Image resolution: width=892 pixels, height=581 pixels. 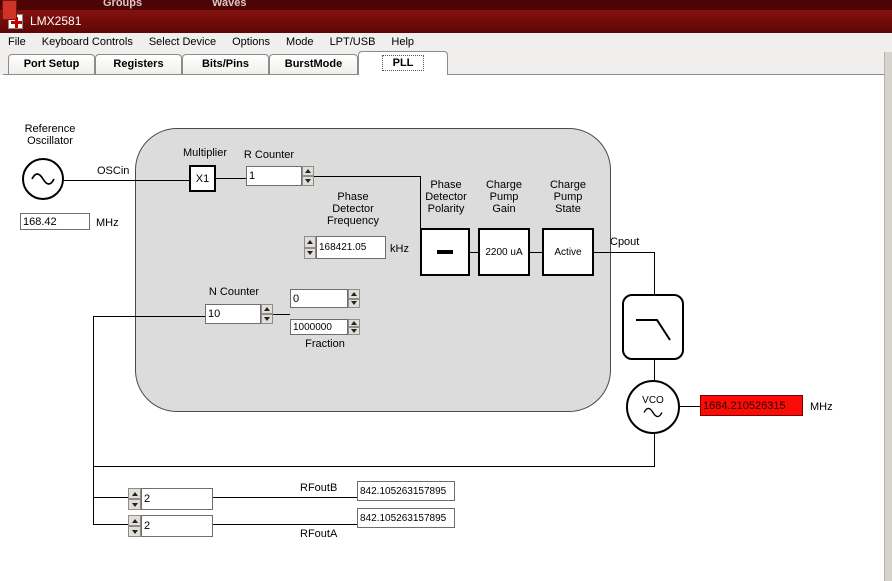 I want to click on rfoutb-label: RFoutB, so click(x=319, y=488).